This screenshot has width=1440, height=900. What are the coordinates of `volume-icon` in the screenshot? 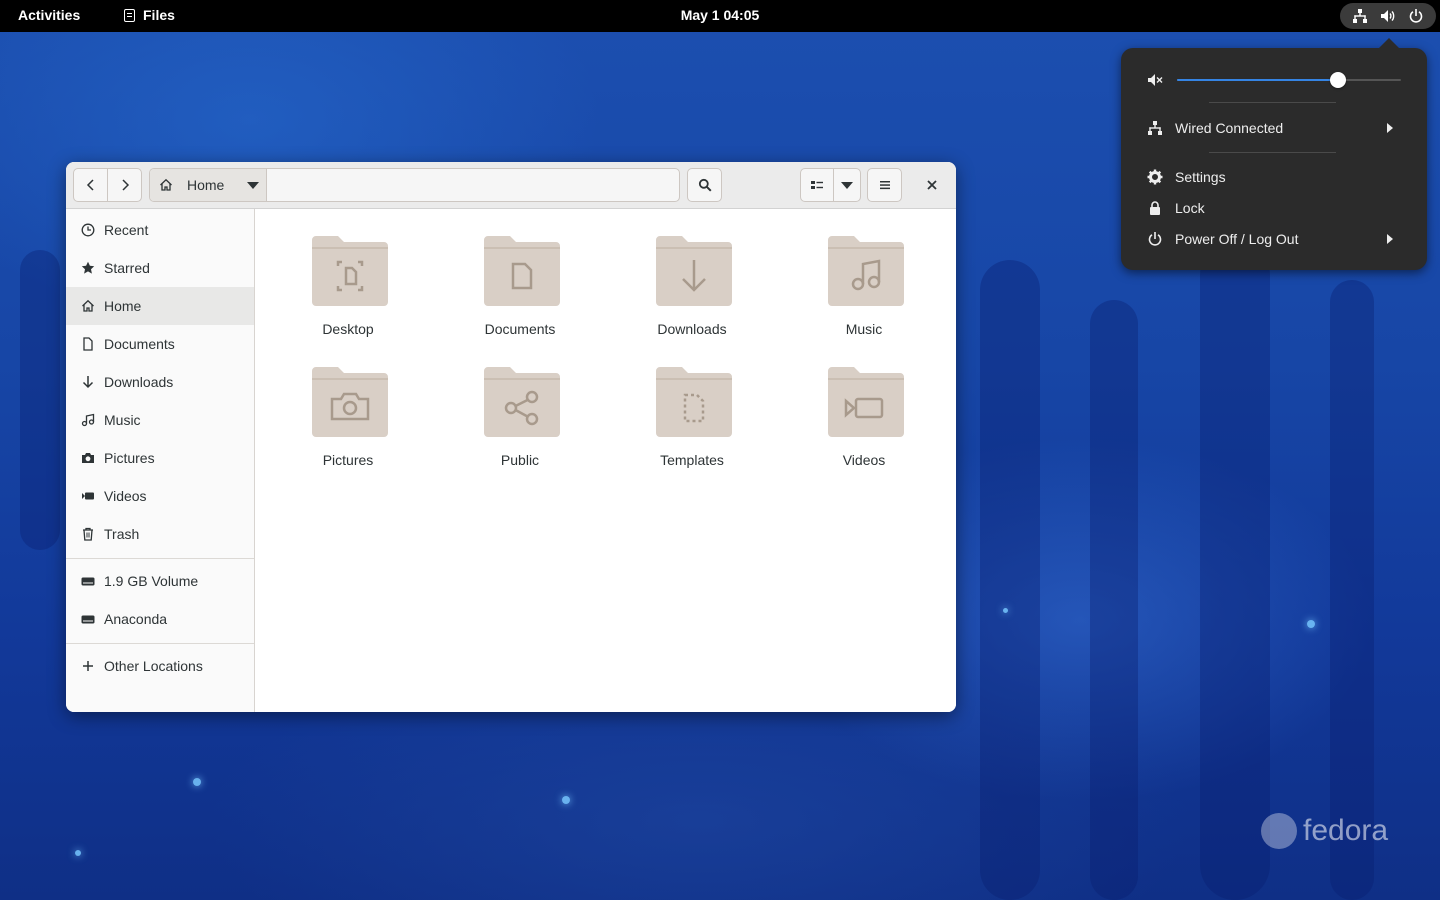 It's located at (1388, 16).